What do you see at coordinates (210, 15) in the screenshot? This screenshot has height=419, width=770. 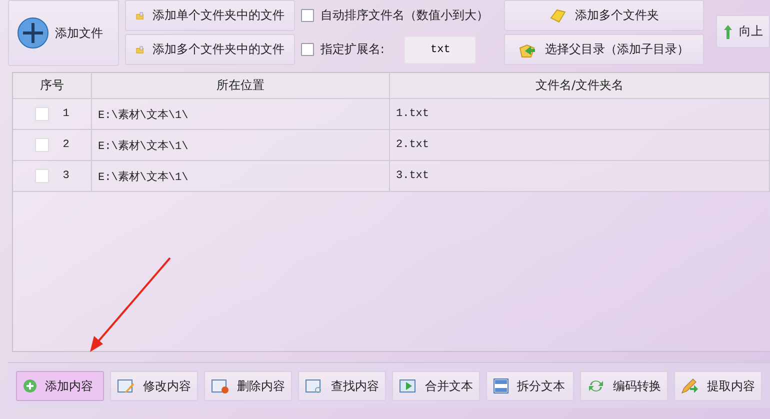 I see `add-files-button: 添加单个文件夹中的文件` at bounding box center [210, 15].